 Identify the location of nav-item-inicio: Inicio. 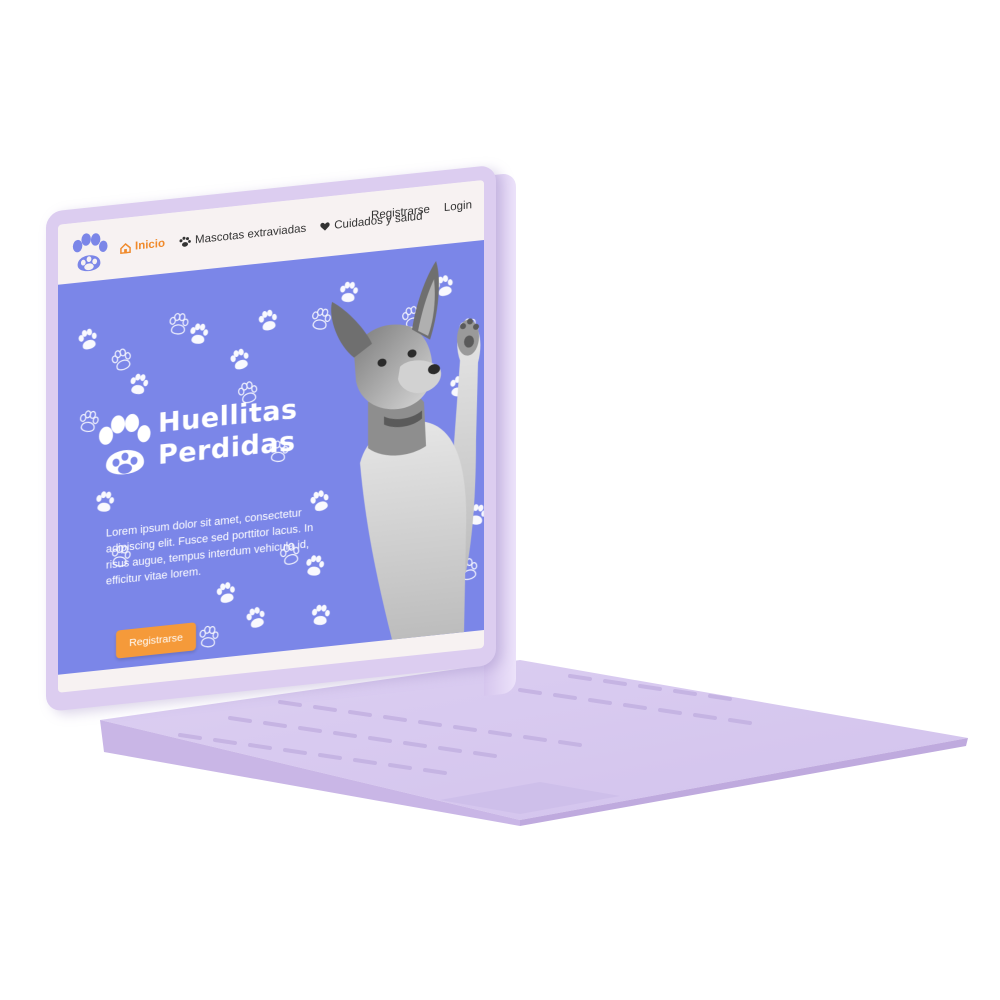
(142, 245).